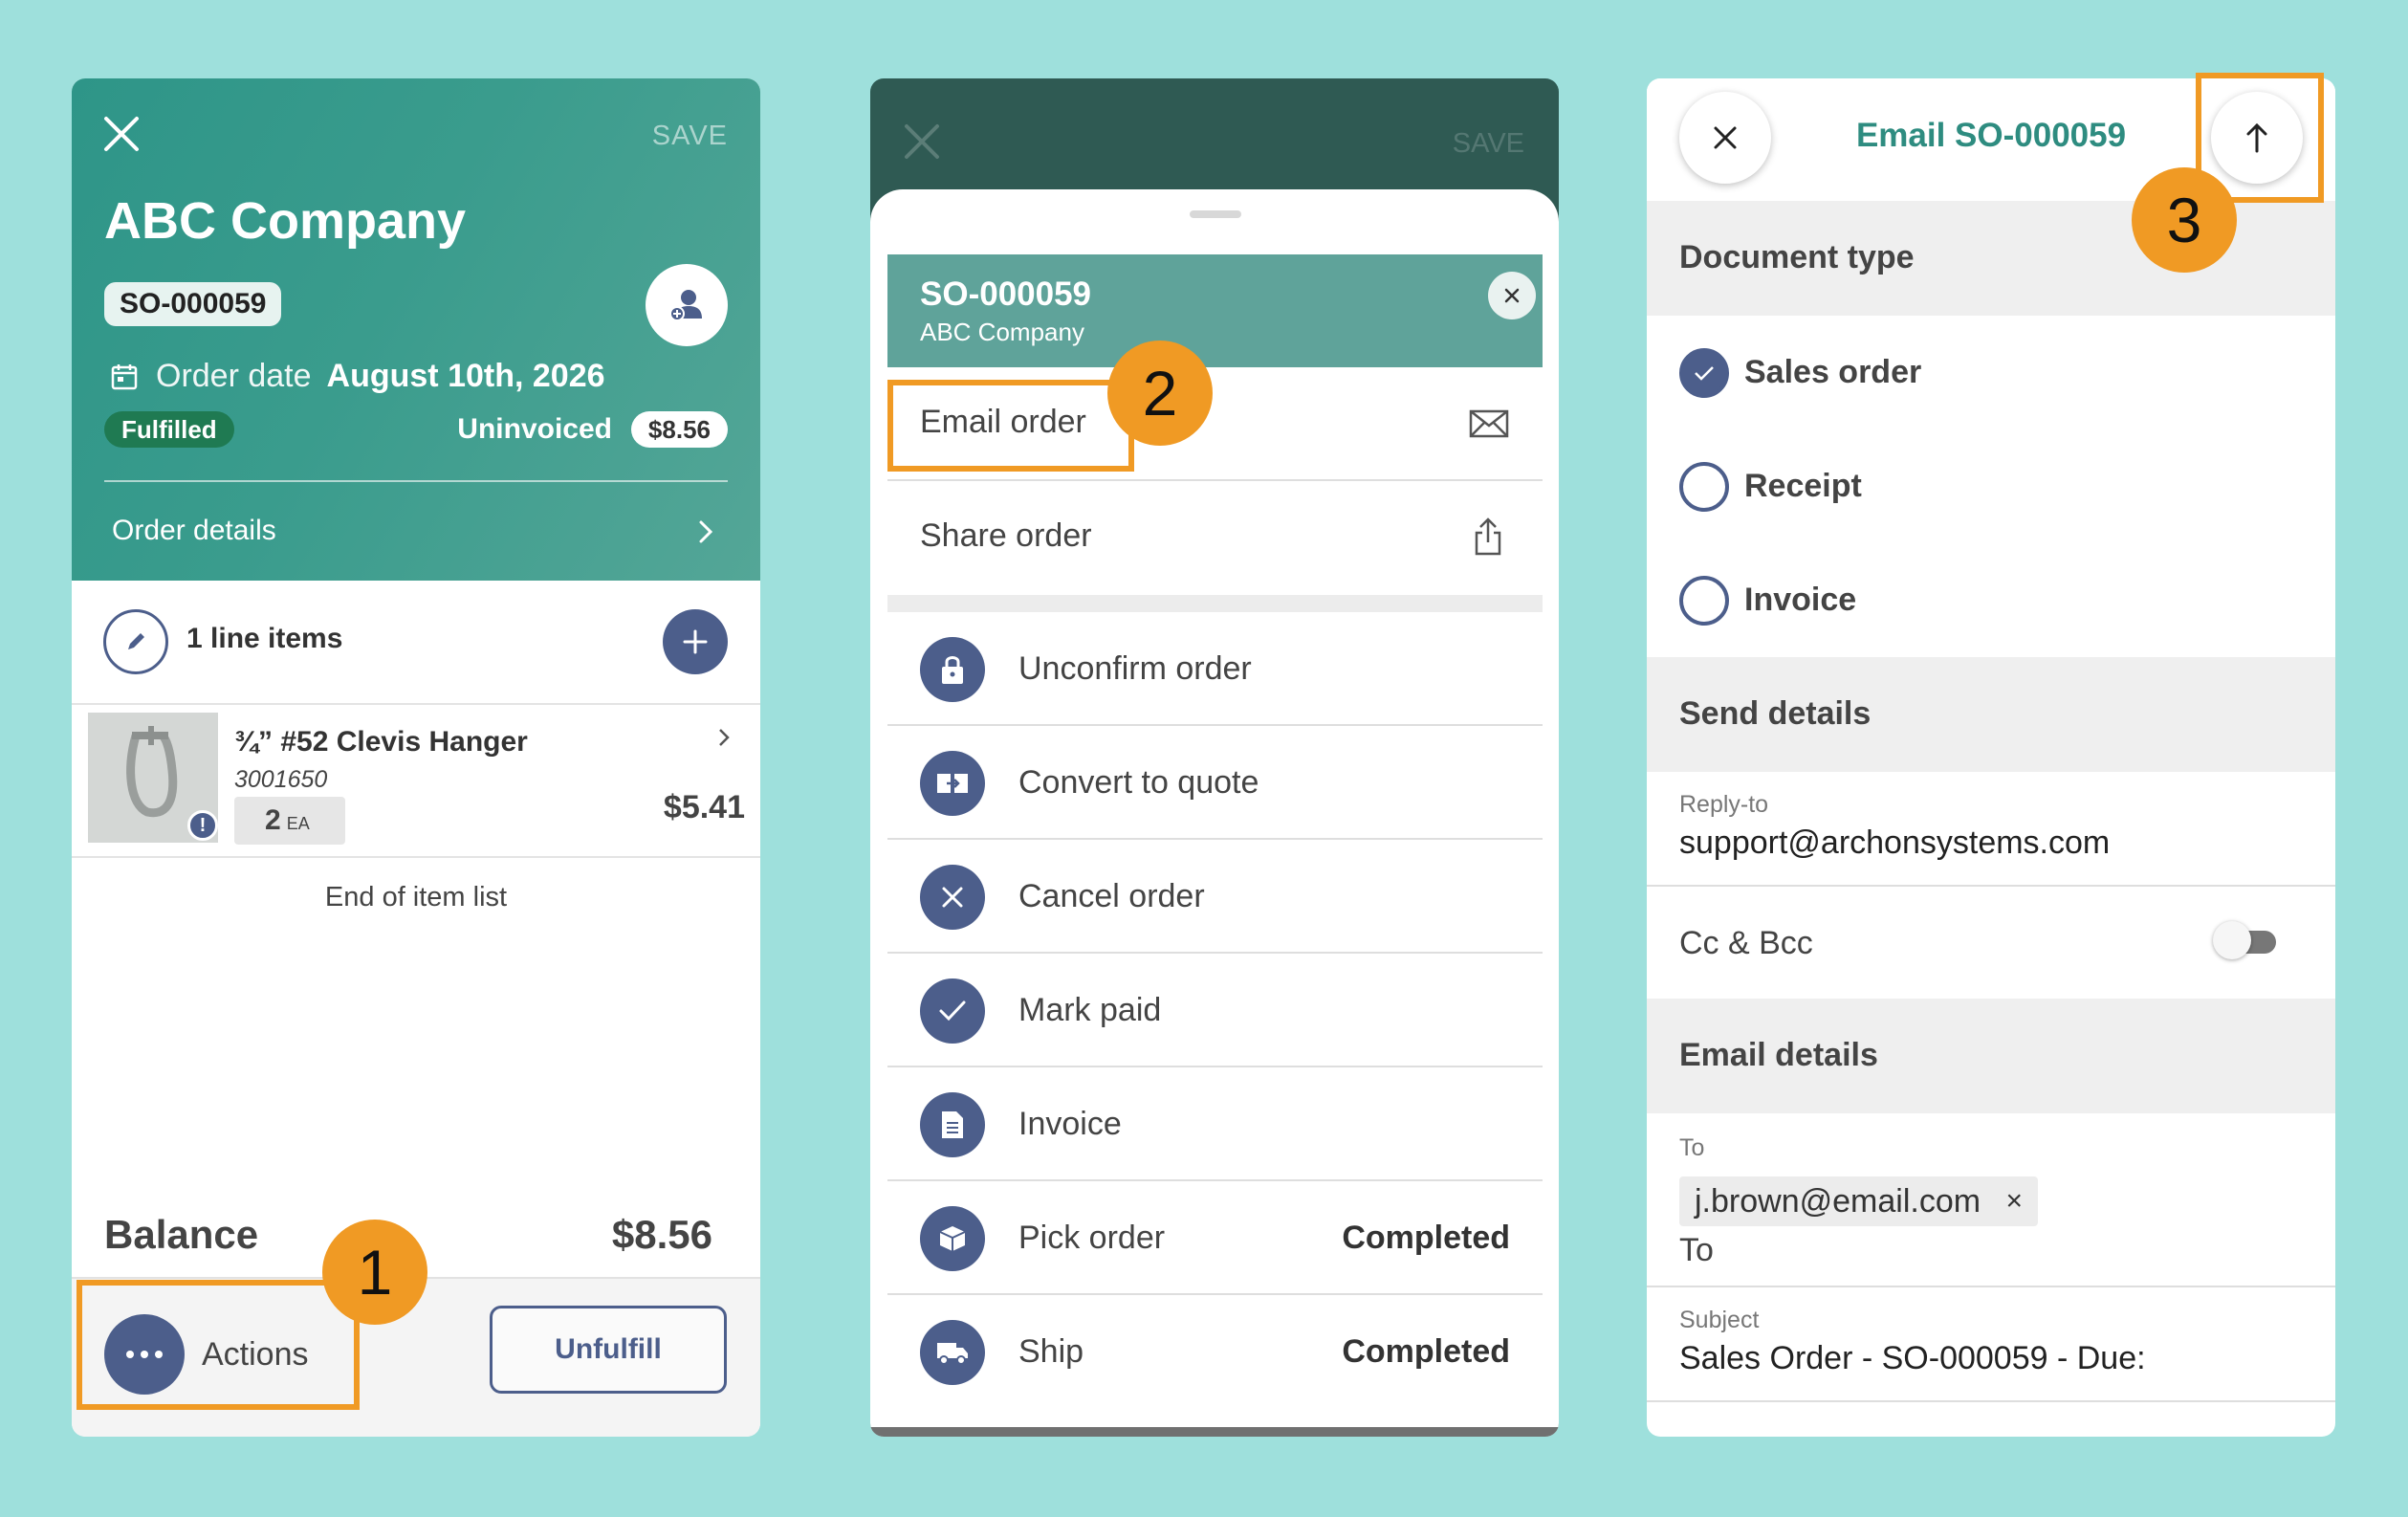 This screenshot has width=2408, height=1517. I want to click on item-quantity: 2 EA, so click(290, 821).